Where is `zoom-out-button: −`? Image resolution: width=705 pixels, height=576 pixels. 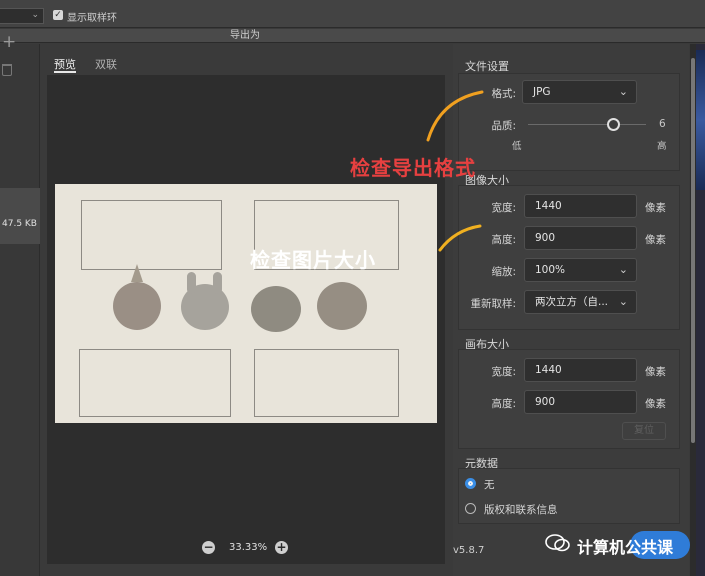 zoom-out-button: − is located at coordinates (208, 547).